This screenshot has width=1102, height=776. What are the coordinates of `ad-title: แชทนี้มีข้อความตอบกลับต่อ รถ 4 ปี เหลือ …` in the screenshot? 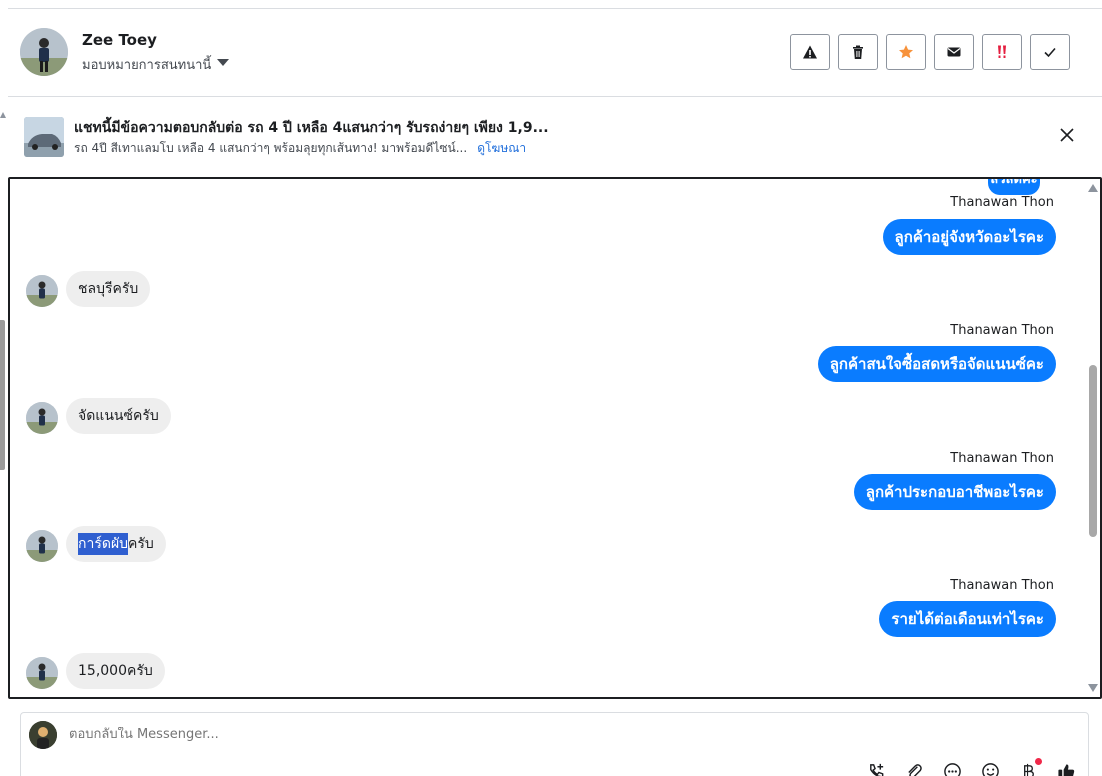 It's located at (311, 128).